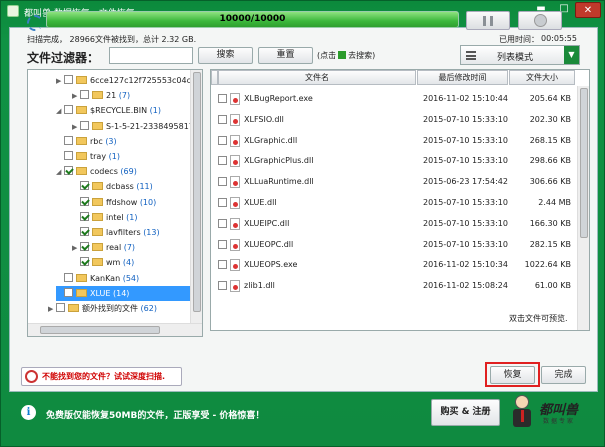 Image resolution: width=605 pixels, height=447 pixels. Describe the element at coordinates (131, 217) in the screenshot. I see `tree-item: intel (1)` at that location.